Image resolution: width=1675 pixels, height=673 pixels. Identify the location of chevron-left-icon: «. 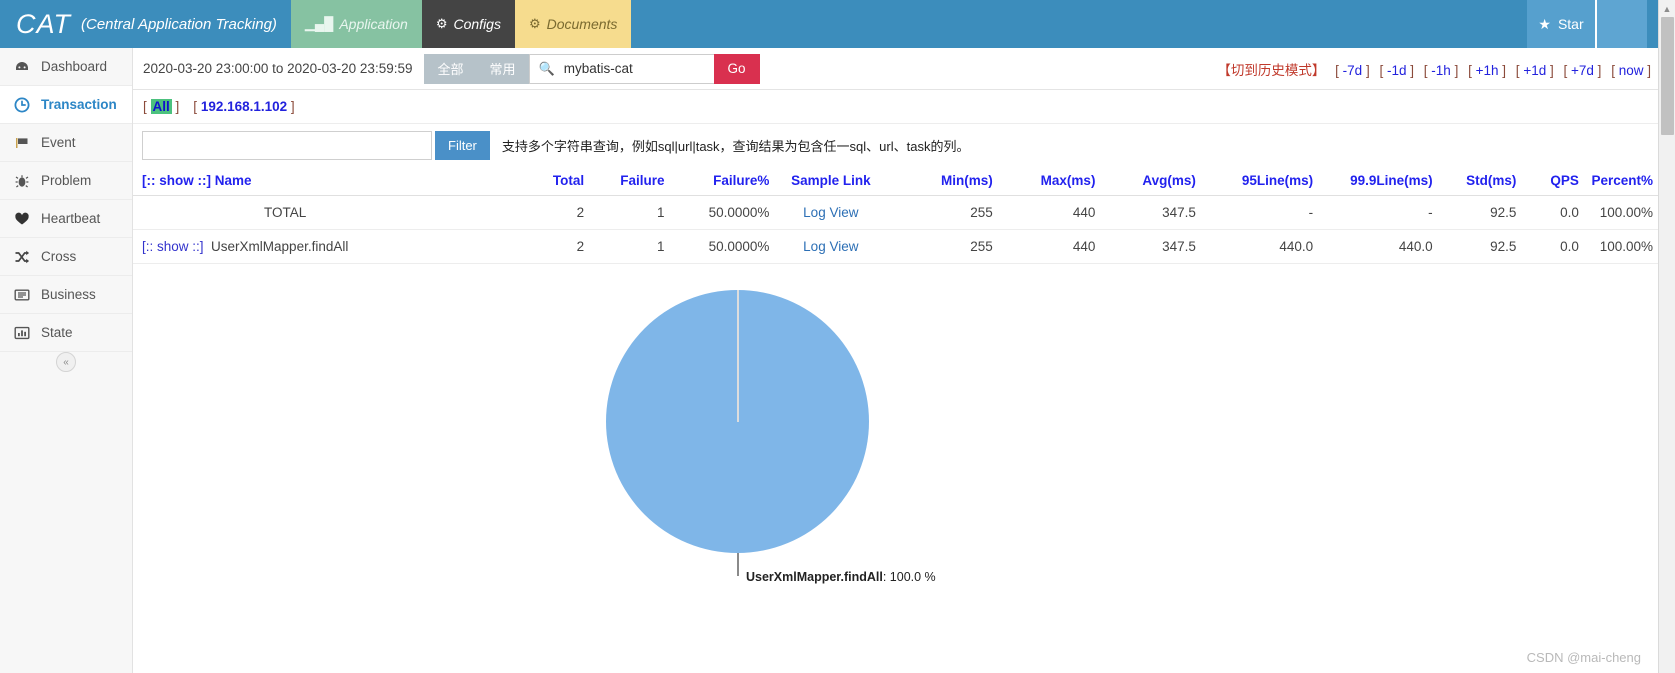
(66, 362).